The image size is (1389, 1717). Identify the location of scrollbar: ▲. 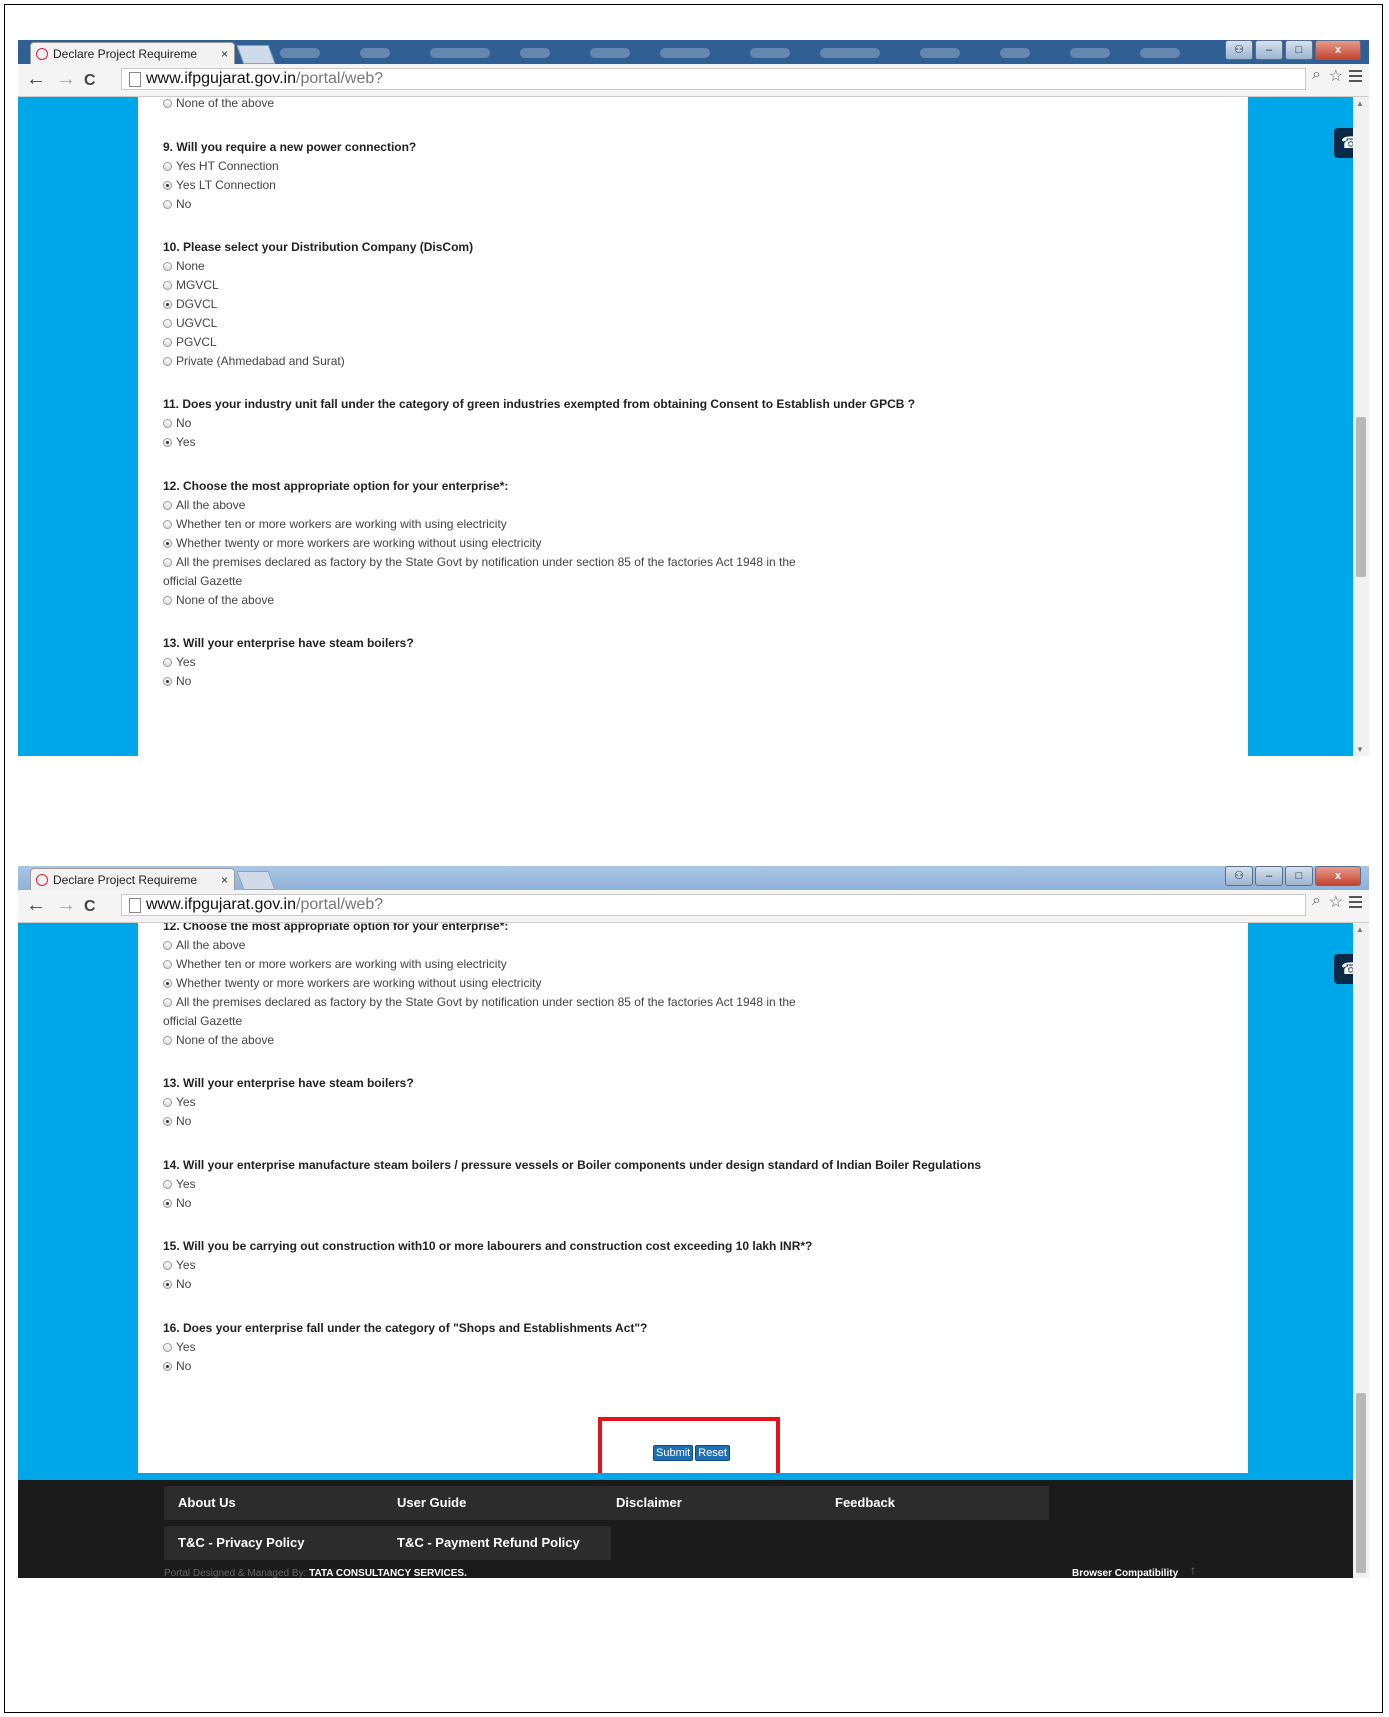
(1361, 1250).